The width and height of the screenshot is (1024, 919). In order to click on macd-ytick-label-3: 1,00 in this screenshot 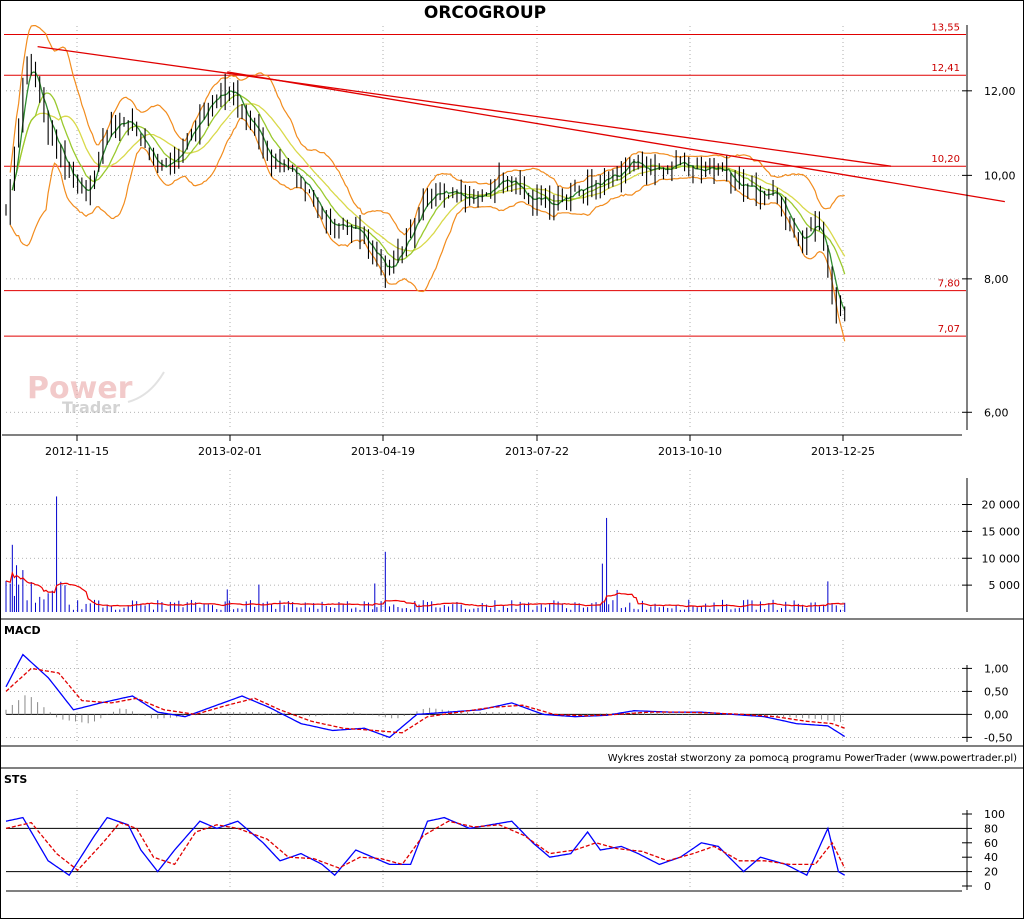, I will do `click(996, 668)`.